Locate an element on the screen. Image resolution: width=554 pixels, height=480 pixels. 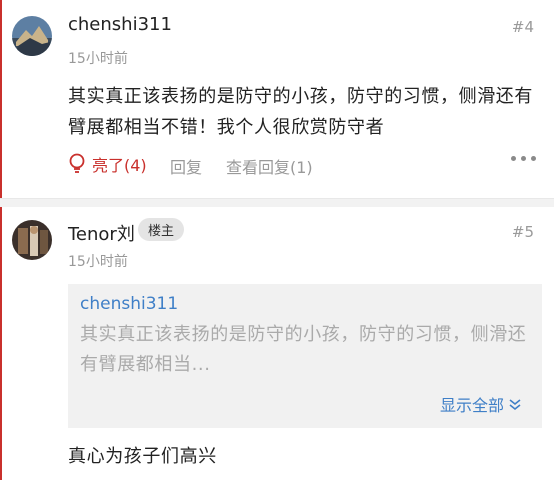
lightbulb-icon is located at coordinates (77, 163).